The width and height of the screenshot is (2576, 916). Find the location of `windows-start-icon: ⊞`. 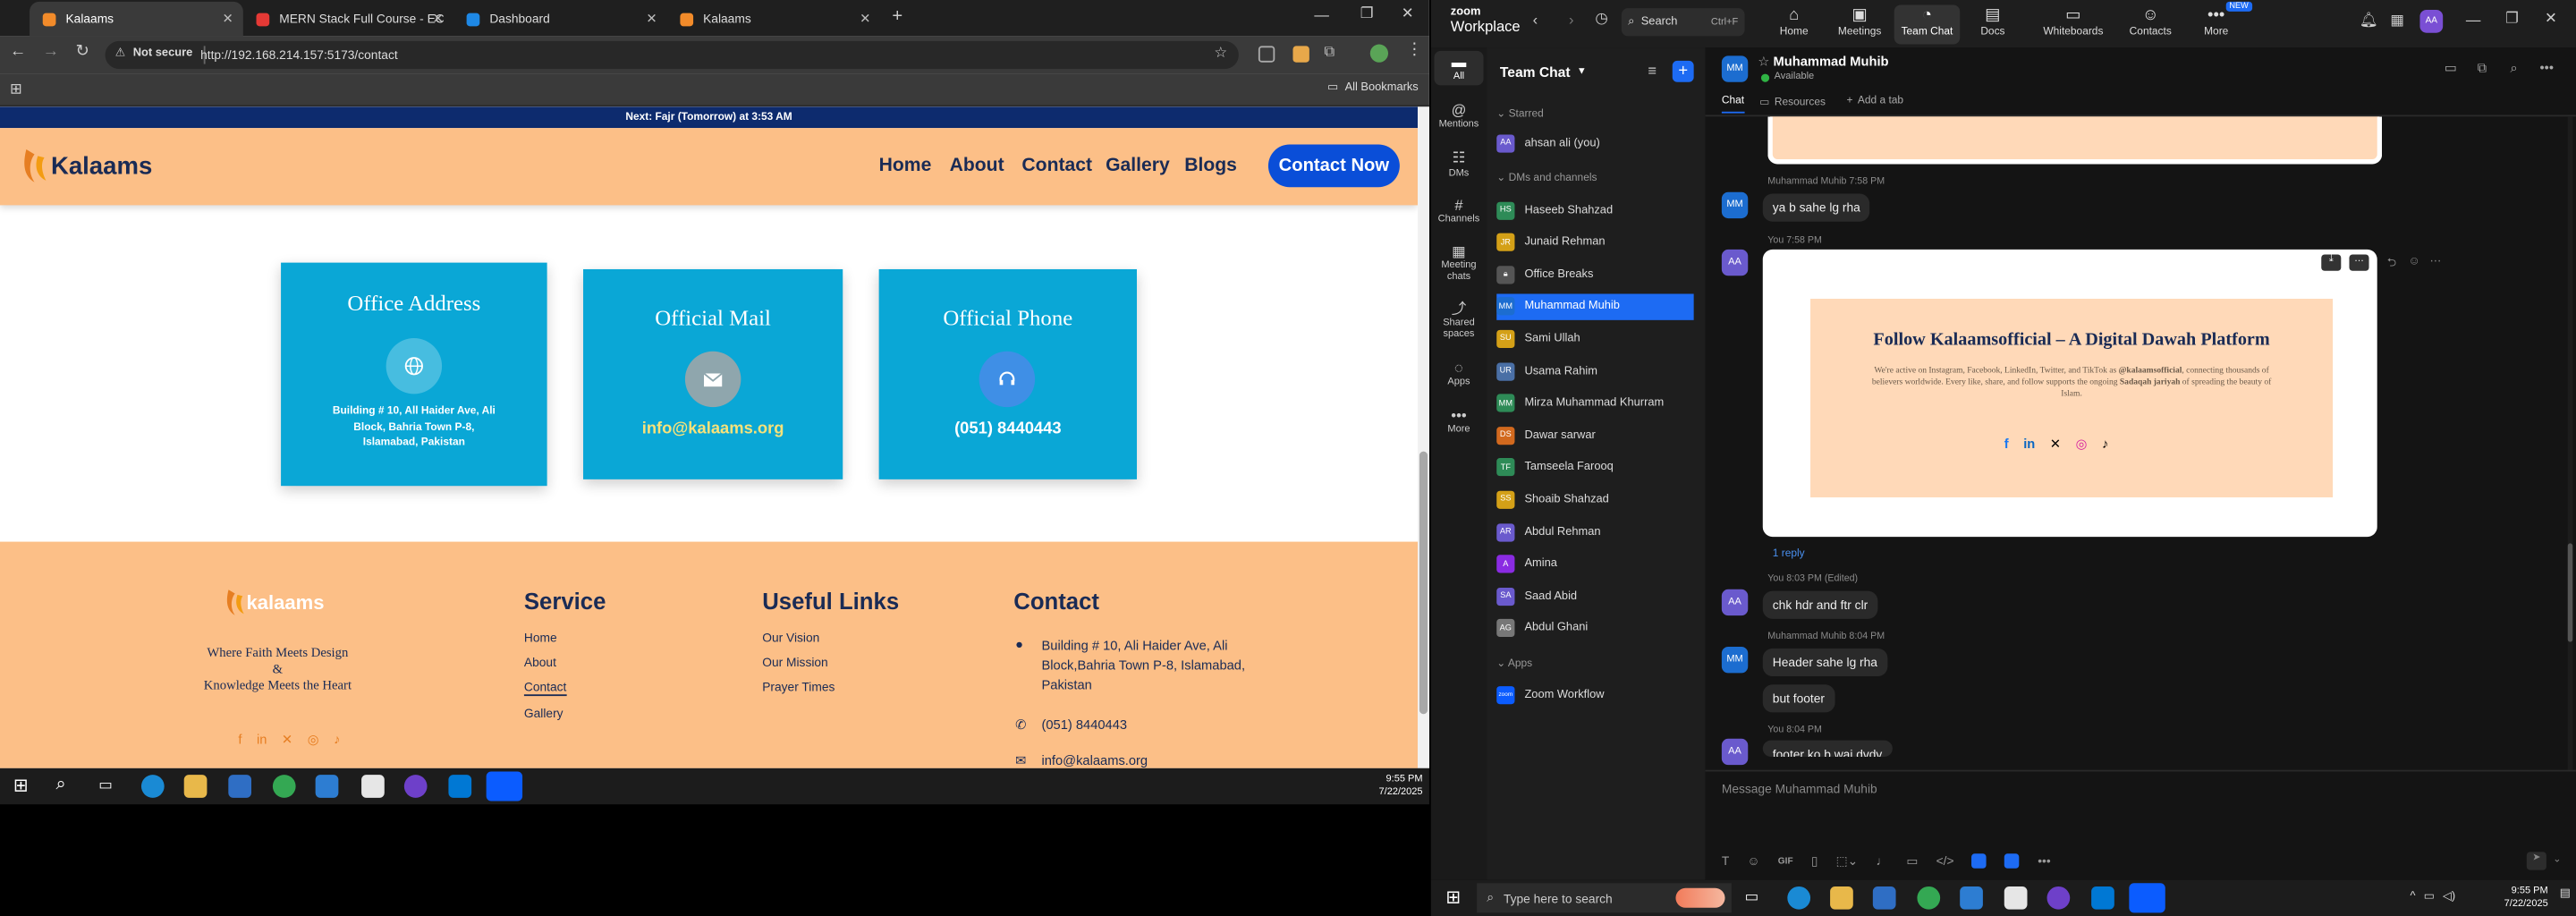

windows-start-icon: ⊞ is located at coordinates (1453, 897).